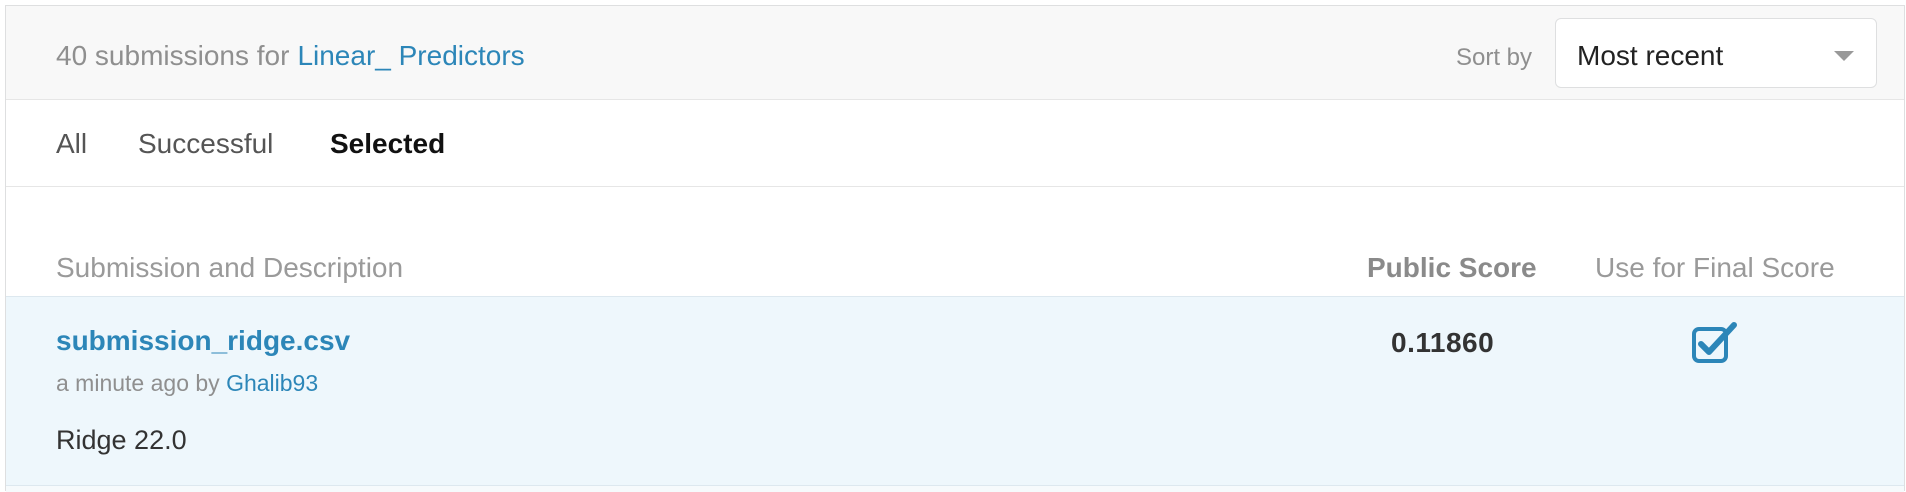 This screenshot has height=492, width=1906. What do you see at coordinates (1844, 56) in the screenshot?
I see `chevron-down-icon` at bounding box center [1844, 56].